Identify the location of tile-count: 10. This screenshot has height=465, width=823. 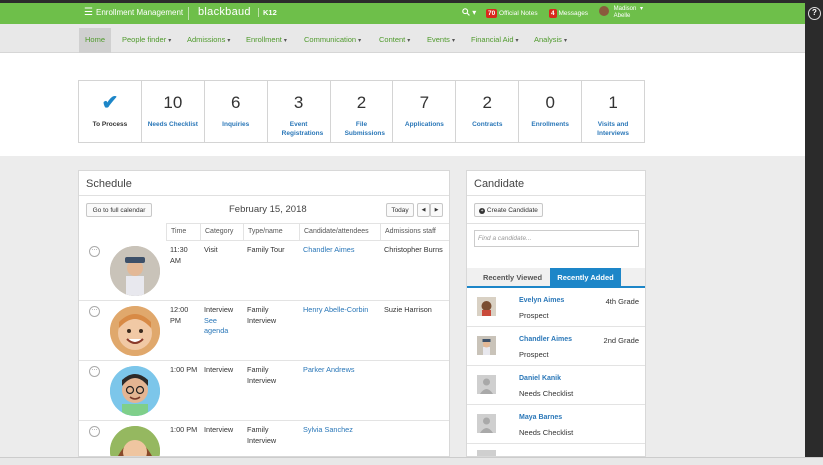
(173, 102).